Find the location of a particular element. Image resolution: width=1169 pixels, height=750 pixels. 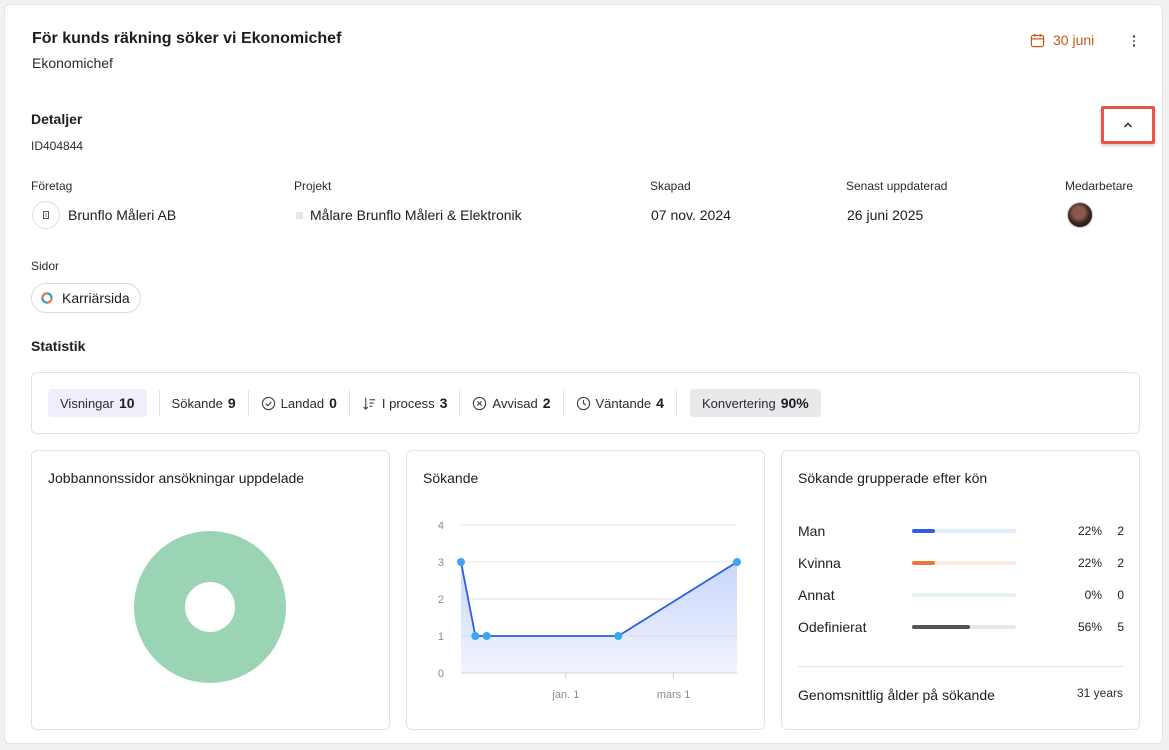

gender-label: Kvinna is located at coordinates (819, 563).